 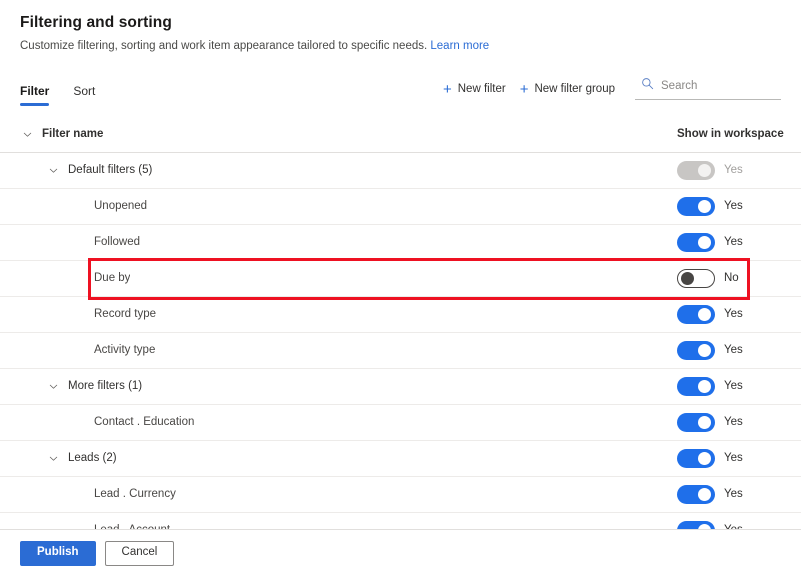 I want to click on table-header-row: Filter name Show in workspace, so click(x=400, y=135).